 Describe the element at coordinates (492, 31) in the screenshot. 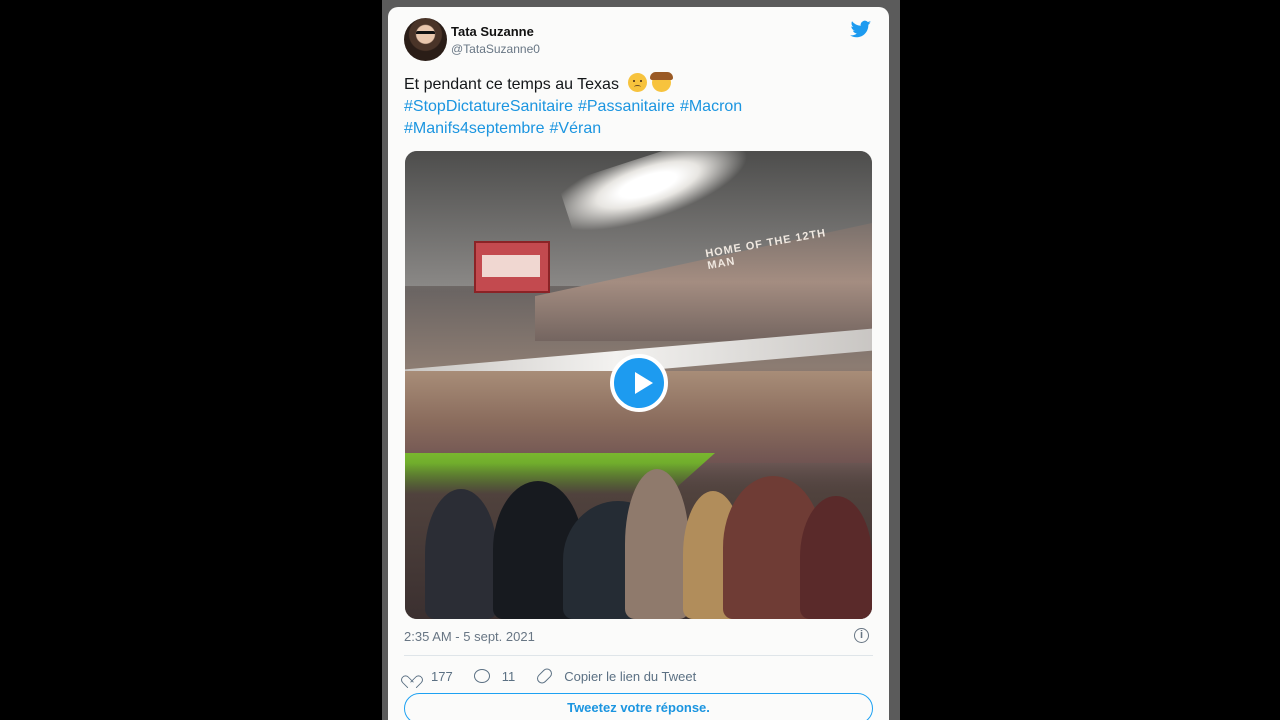

I see `author-name: Tata Suzanne` at that location.